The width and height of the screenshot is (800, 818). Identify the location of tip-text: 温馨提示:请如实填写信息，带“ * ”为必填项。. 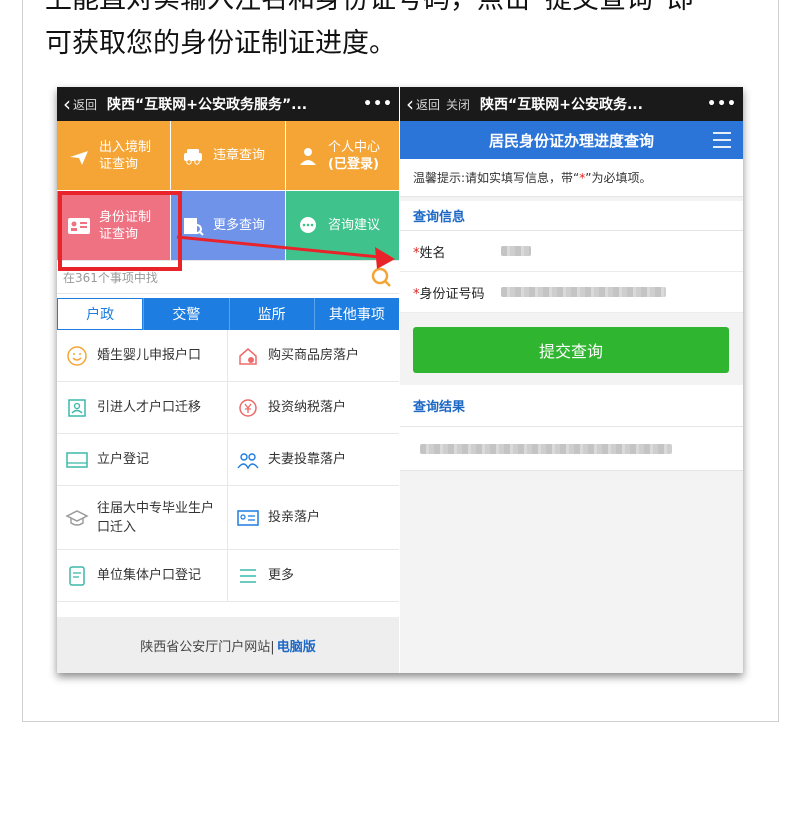
(571, 178).